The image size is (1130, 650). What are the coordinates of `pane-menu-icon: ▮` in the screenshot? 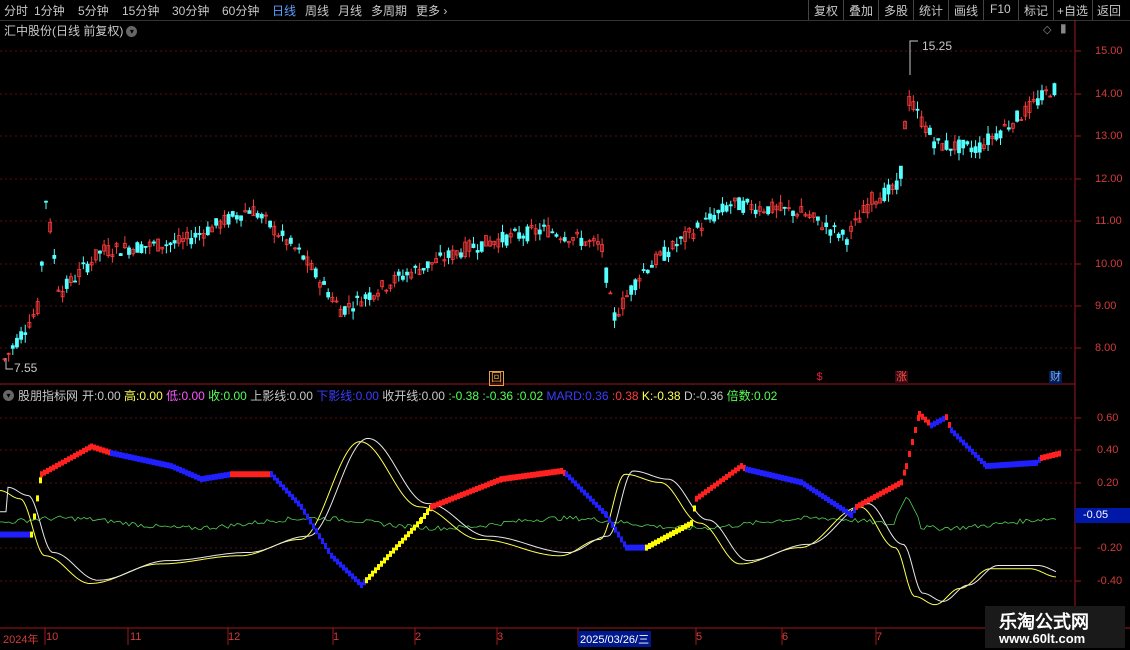 It's located at (1063, 28).